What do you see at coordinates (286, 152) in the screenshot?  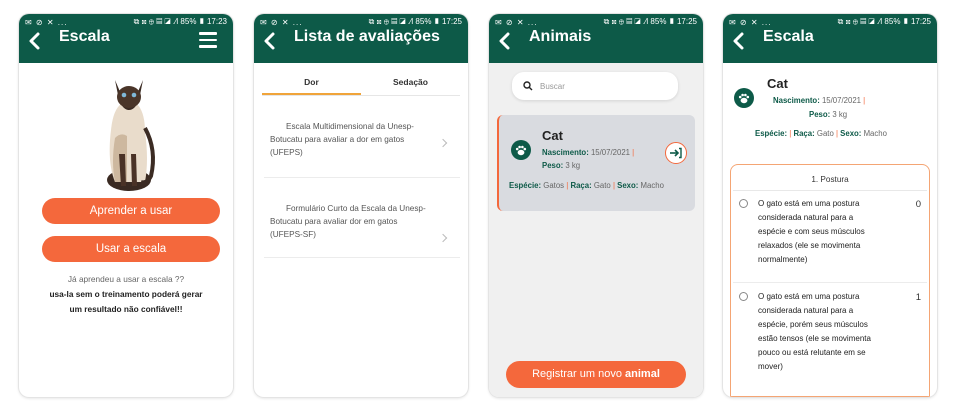 I see `item-line: (UFEPS)` at bounding box center [286, 152].